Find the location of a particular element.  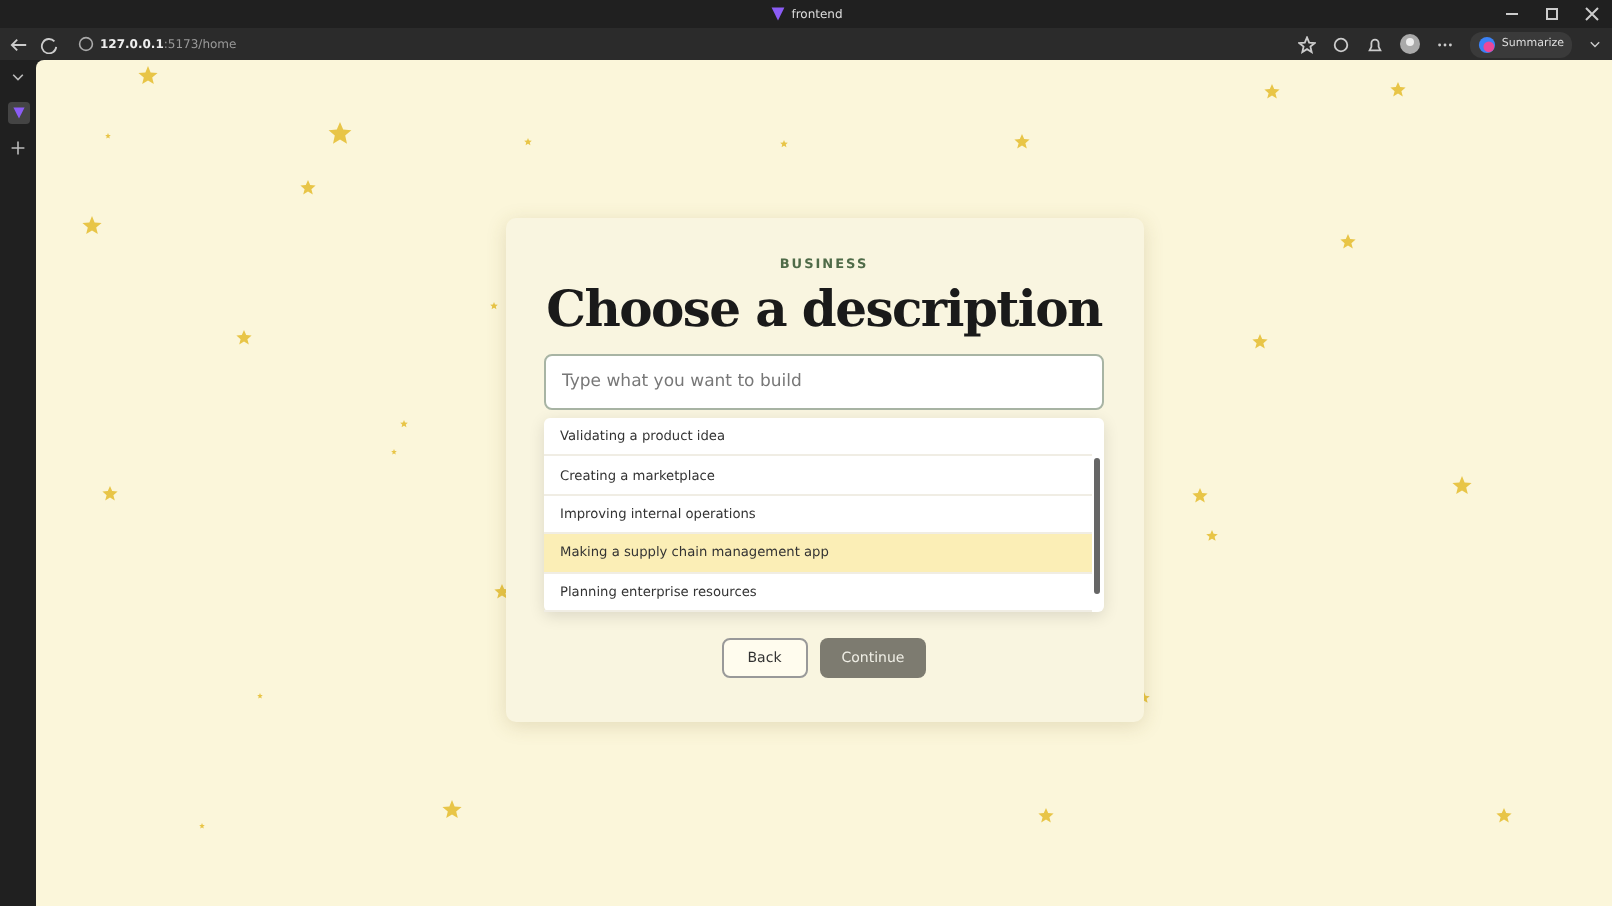

star-outline-icon is located at coordinates (1306, 44).